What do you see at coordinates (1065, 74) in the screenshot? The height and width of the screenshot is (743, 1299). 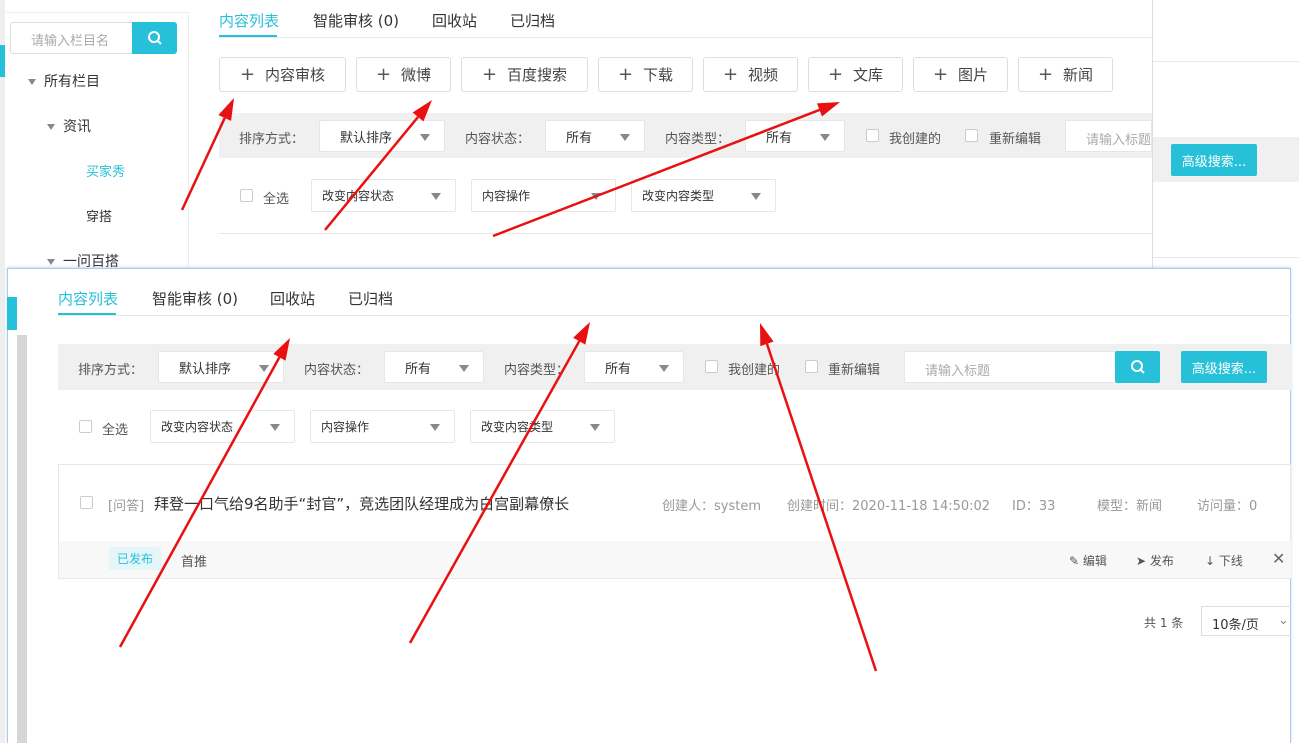 I see `add-news-button: + 新闻` at bounding box center [1065, 74].